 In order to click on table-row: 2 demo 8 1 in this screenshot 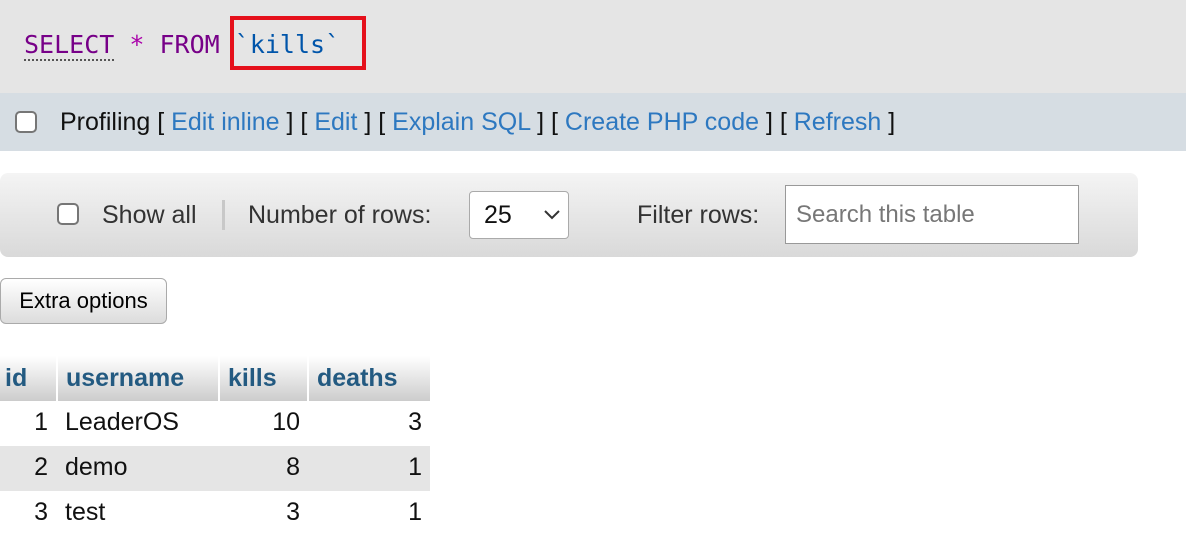, I will do `click(215, 468)`.